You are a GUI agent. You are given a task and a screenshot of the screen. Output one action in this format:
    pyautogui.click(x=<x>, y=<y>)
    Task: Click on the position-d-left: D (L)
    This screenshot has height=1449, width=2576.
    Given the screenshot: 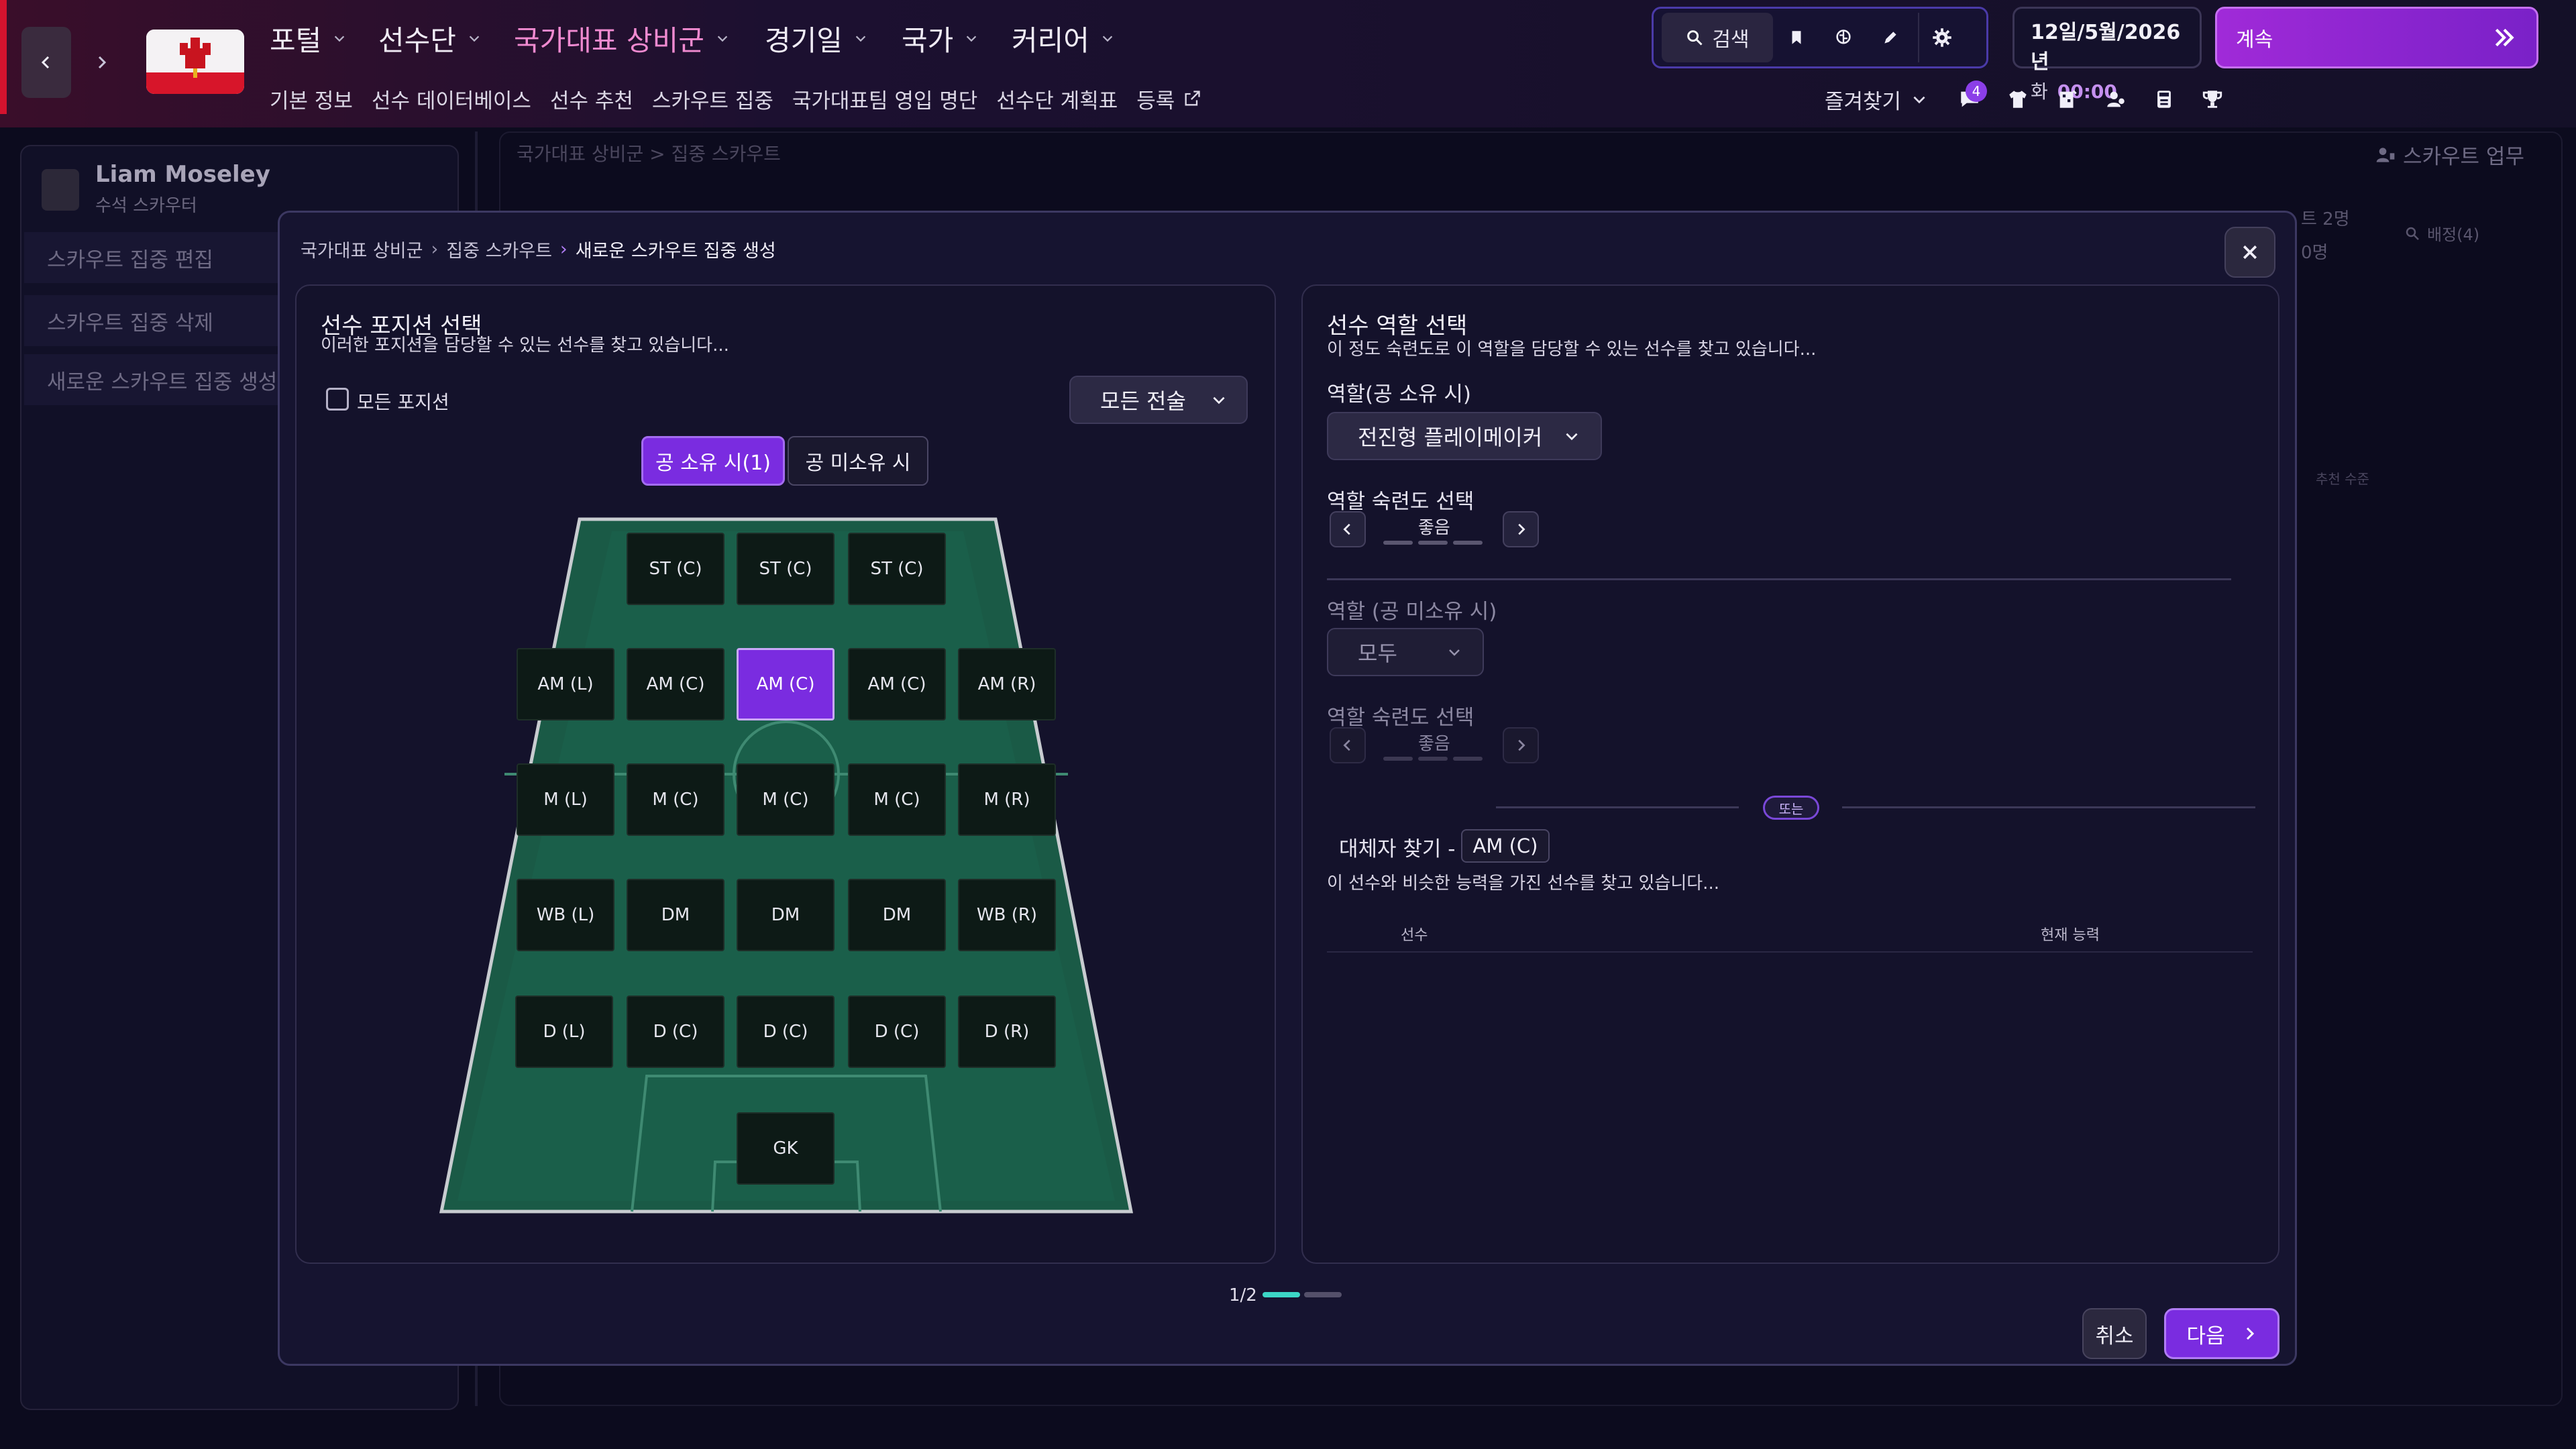 What is the action you would take?
    pyautogui.click(x=564, y=1032)
    